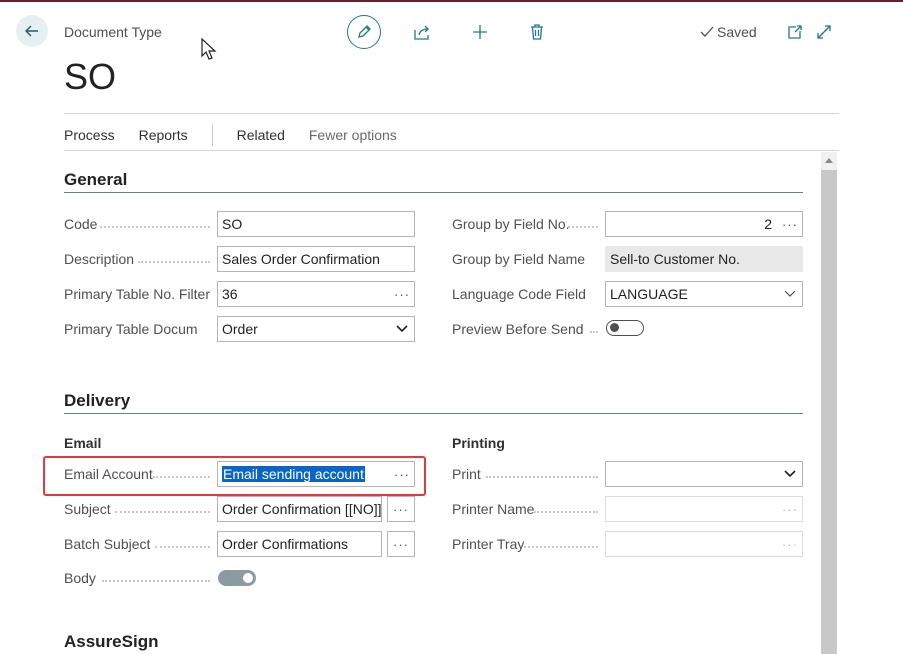 Image resolution: width=903 pixels, height=654 pixels. I want to click on share-button, so click(422, 32).